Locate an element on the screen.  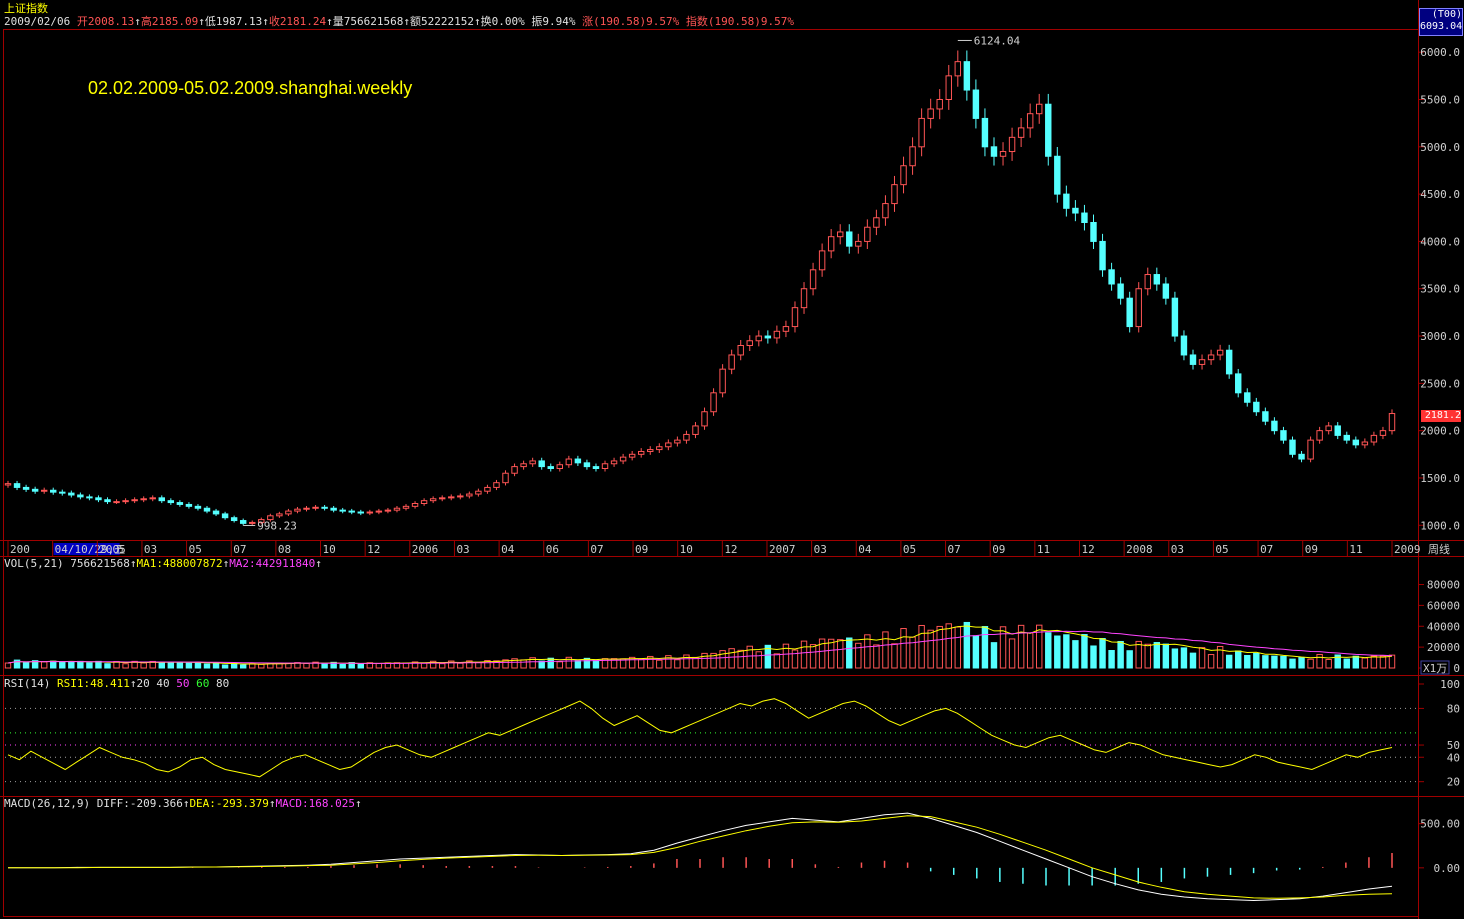
time-label: 04 is located at coordinates (508, 549).